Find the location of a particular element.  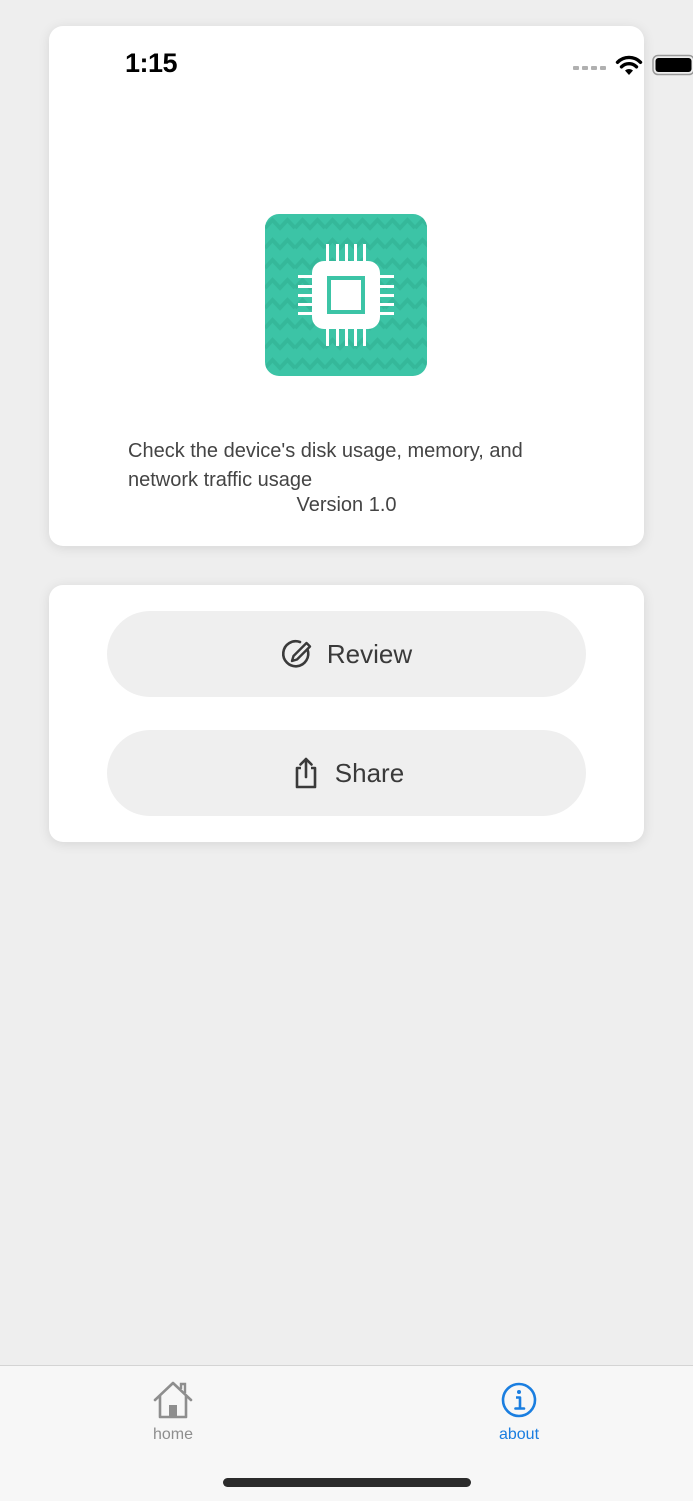

actions-card: Review Share is located at coordinates (346, 713).